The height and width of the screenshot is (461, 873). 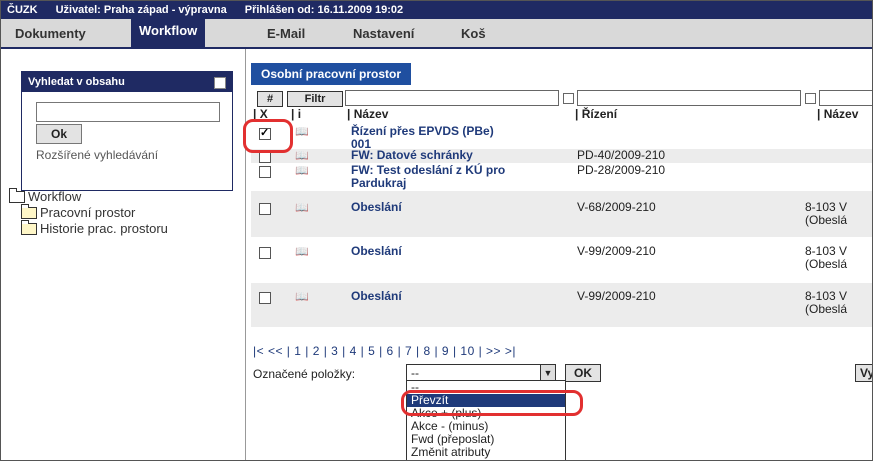 What do you see at coordinates (286, 34) in the screenshot?
I see `menu-email: E-Mail` at bounding box center [286, 34].